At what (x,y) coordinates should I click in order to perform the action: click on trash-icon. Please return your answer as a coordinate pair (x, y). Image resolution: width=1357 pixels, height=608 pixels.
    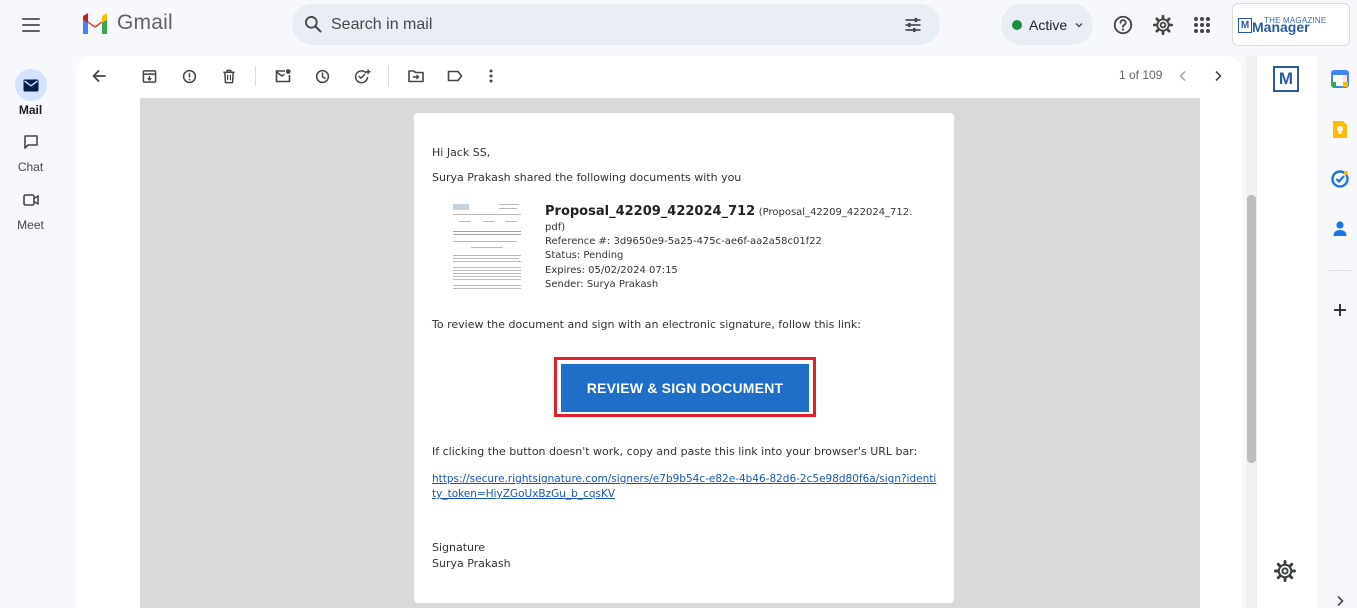
    Looking at the image, I should click on (229, 76).